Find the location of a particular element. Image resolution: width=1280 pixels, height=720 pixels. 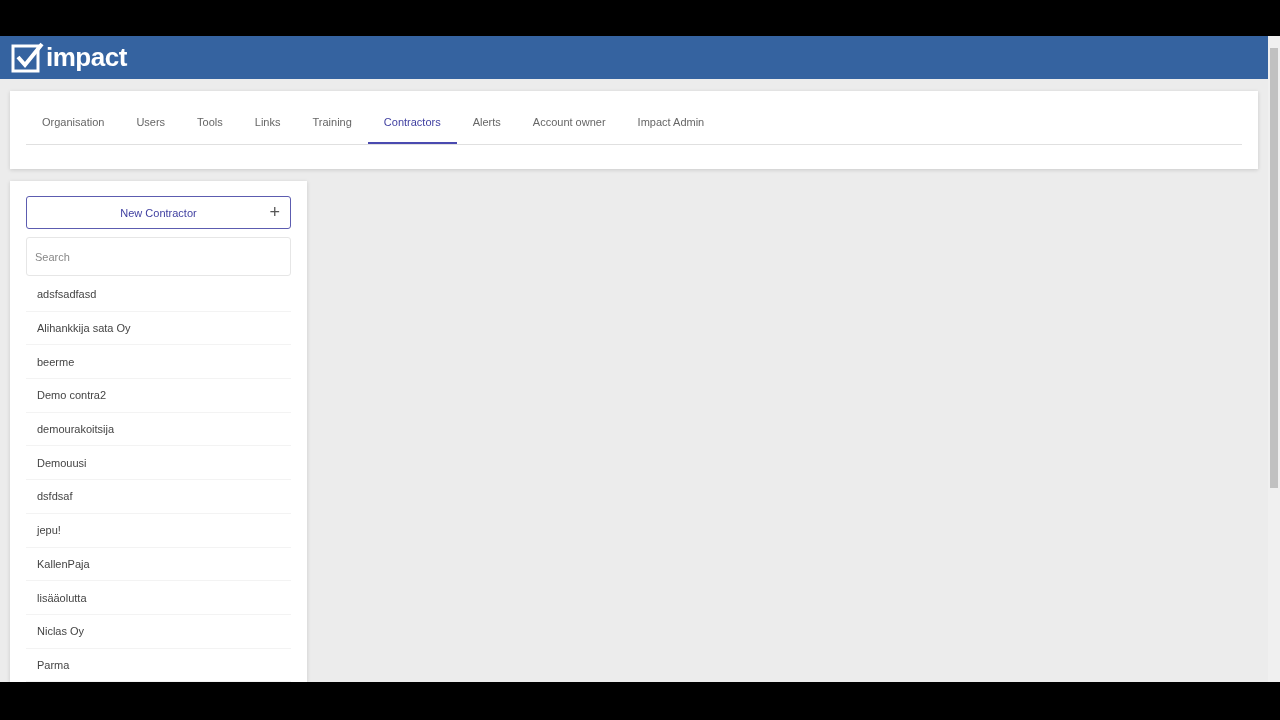

nav-tab: Tools is located at coordinates (210, 117).